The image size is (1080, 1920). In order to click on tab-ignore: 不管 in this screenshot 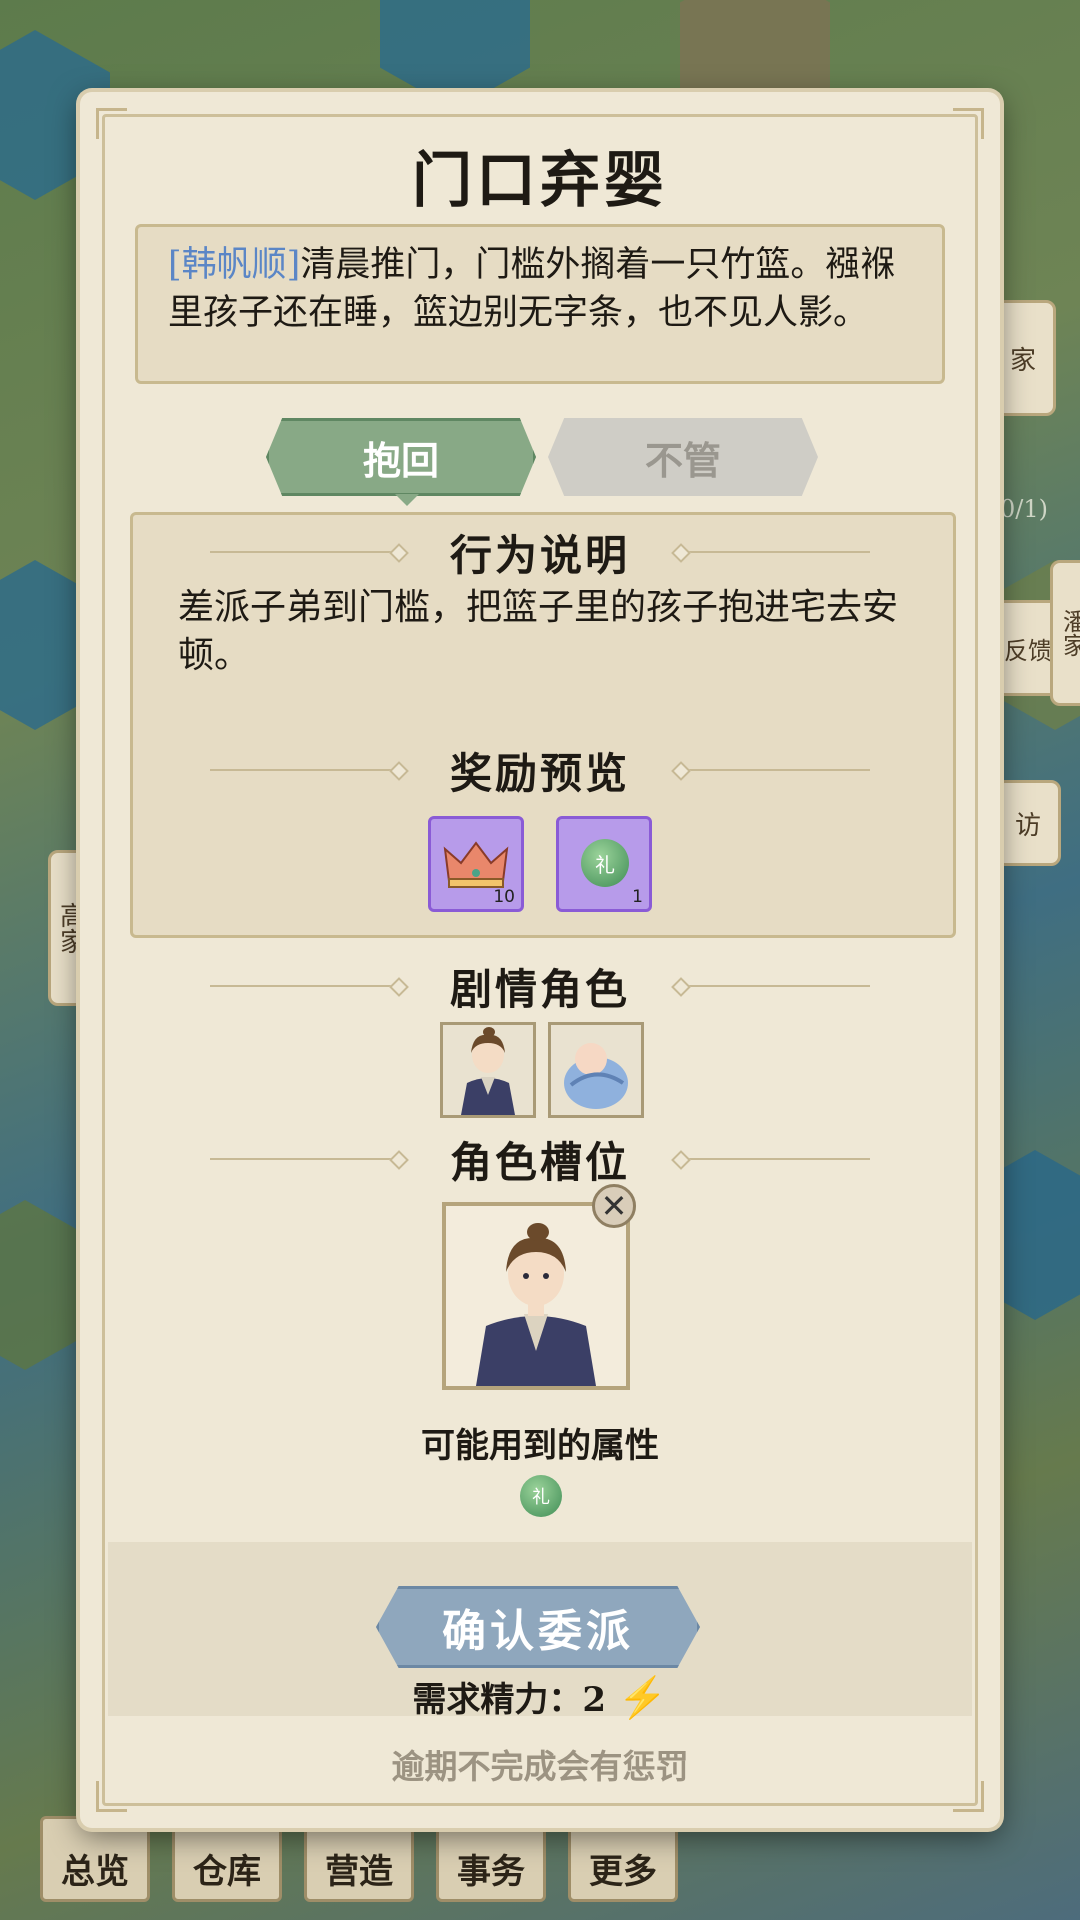, I will do `click(683, 457)`.